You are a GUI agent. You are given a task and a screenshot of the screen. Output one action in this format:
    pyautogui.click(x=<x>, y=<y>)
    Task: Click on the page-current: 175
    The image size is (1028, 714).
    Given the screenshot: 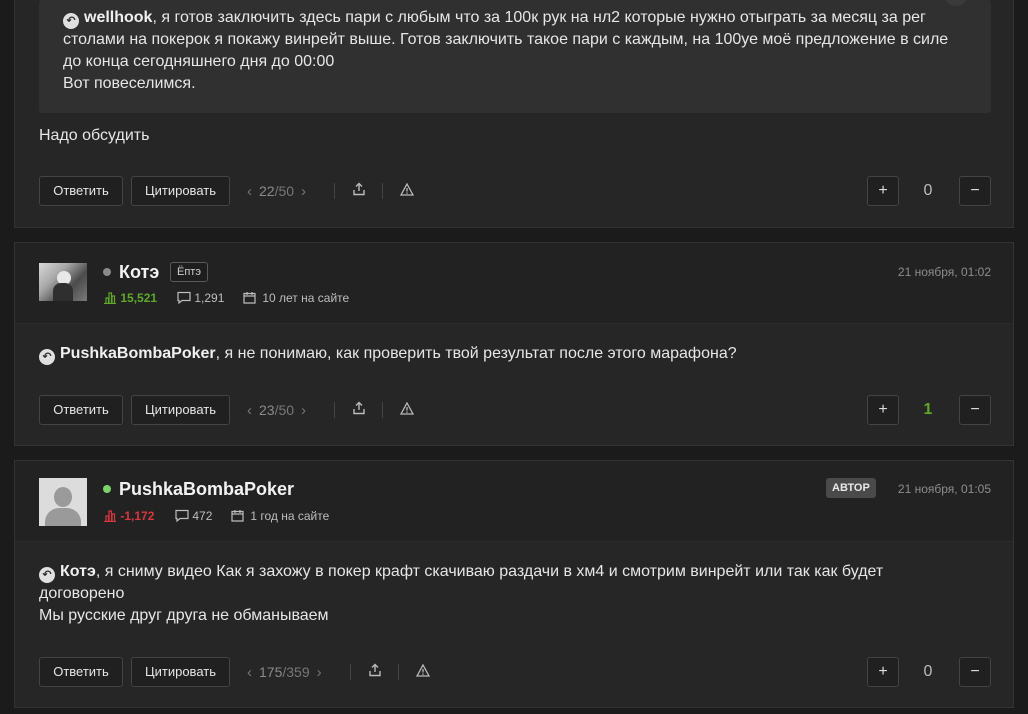 What is the action you would take?
    pyautogui.click(x=271, y=672)
    